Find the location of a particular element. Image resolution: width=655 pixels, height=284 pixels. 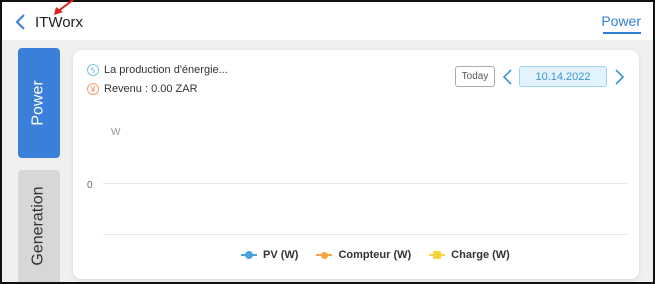

legend-label-charge: Charge (W) is located at coordinates (480, 255).